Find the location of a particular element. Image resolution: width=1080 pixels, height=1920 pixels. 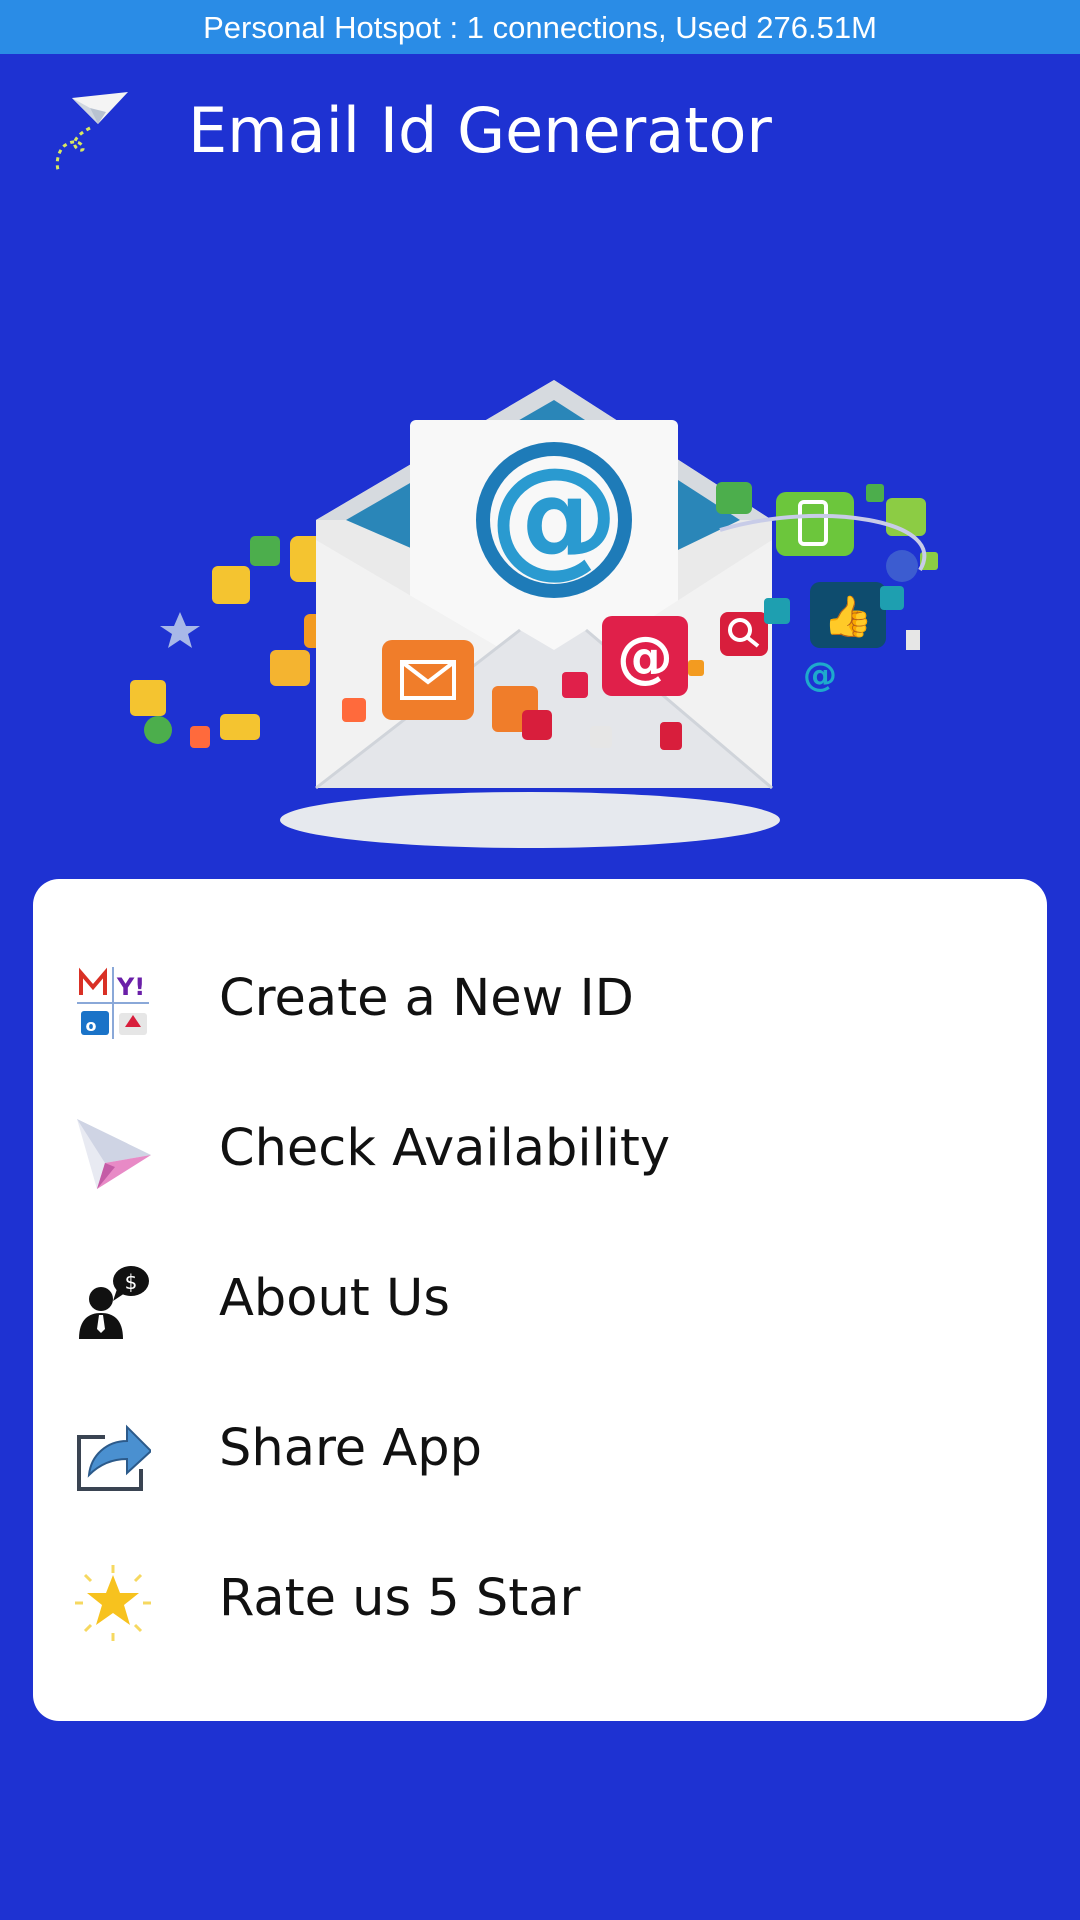

menu-item-label: Share App is located at coordinates (351, 1448).